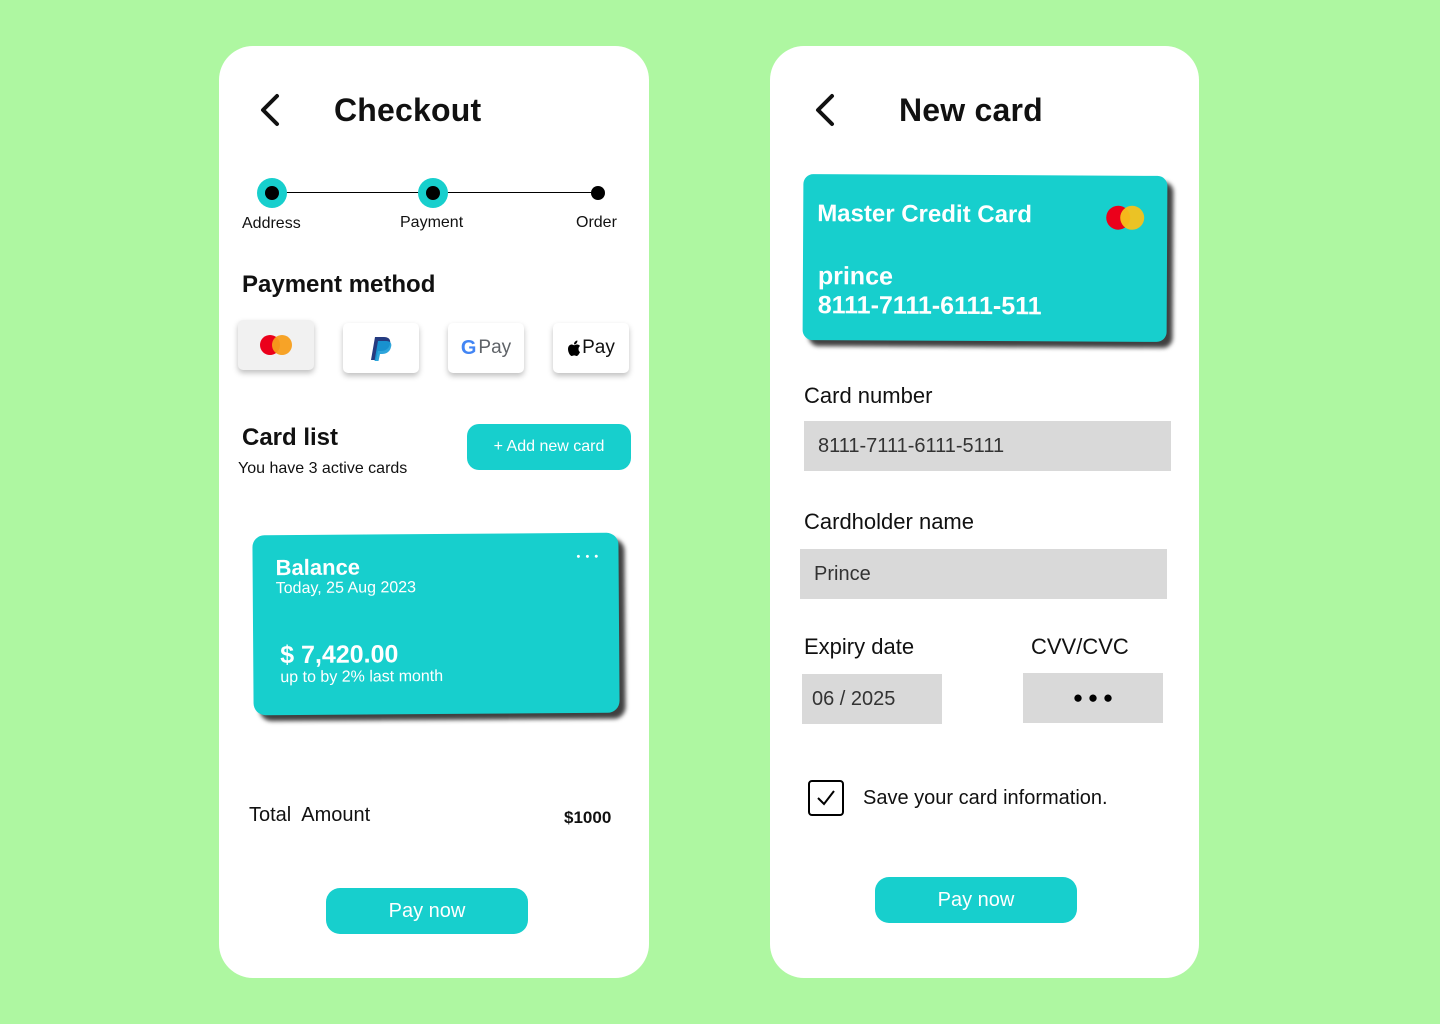 This screenshot has width=1440, height=1024. I want to click on save-card-checkbox, so click(826, 798).